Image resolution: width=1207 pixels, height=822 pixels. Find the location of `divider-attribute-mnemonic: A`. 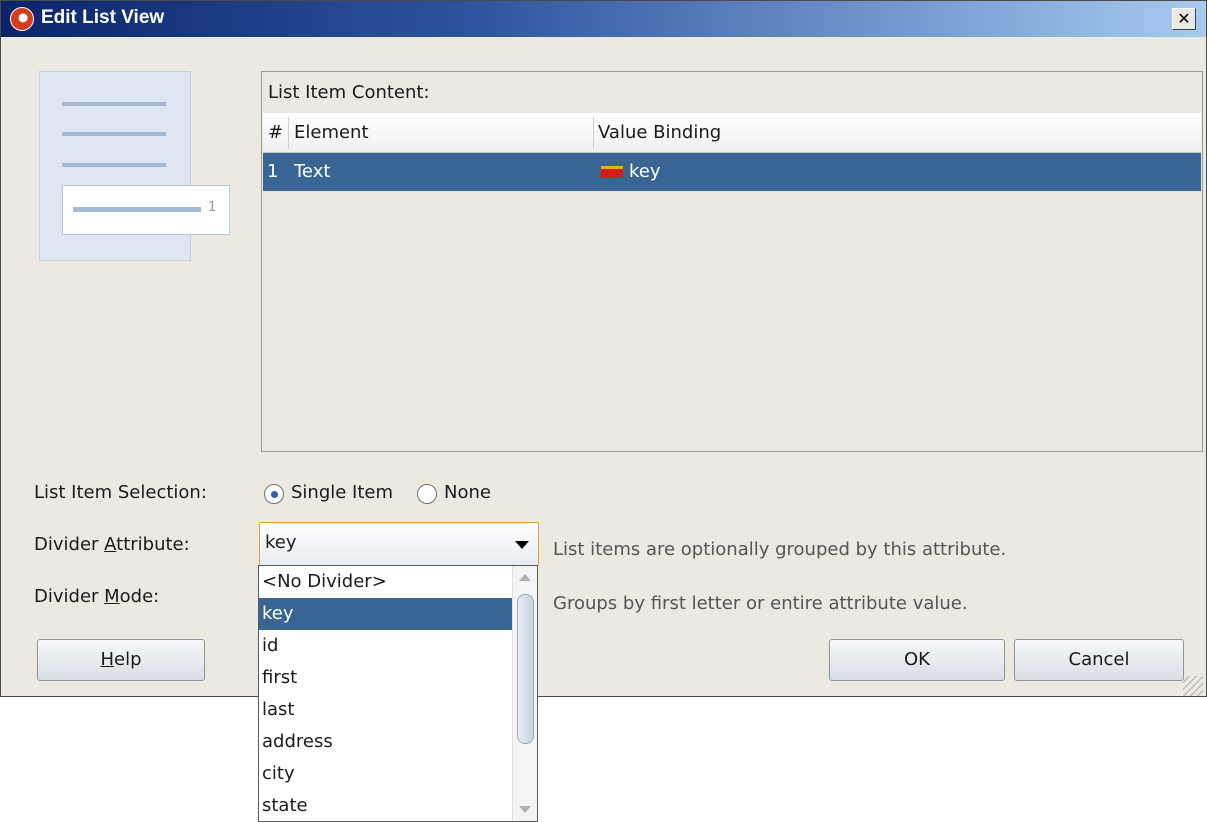

divider-attribute-mnemonic: A is located at coordinates (110, 544).